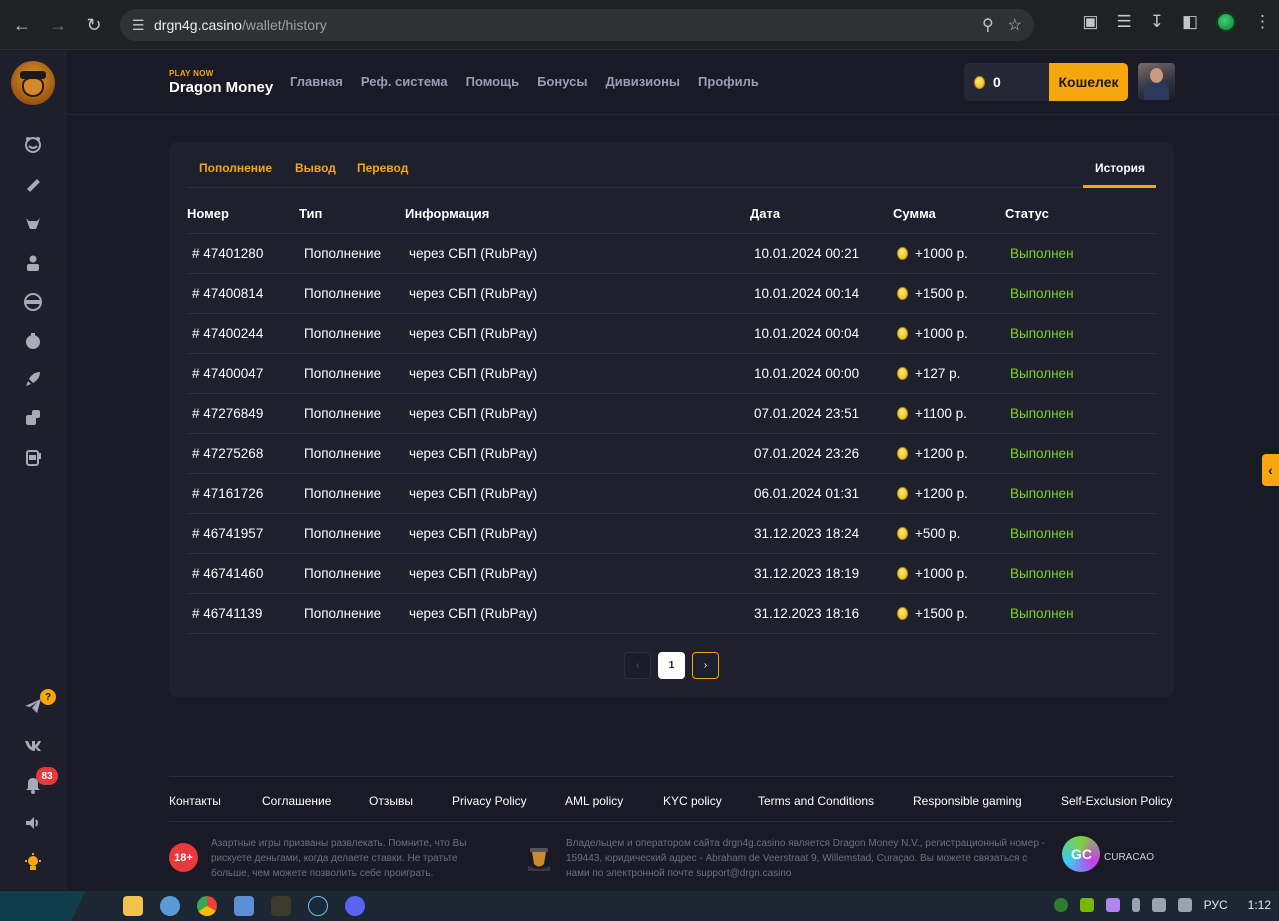  Describe the element at coordinates (1259, 905) in the screenshot. I see `clock: 1:12` at that location.